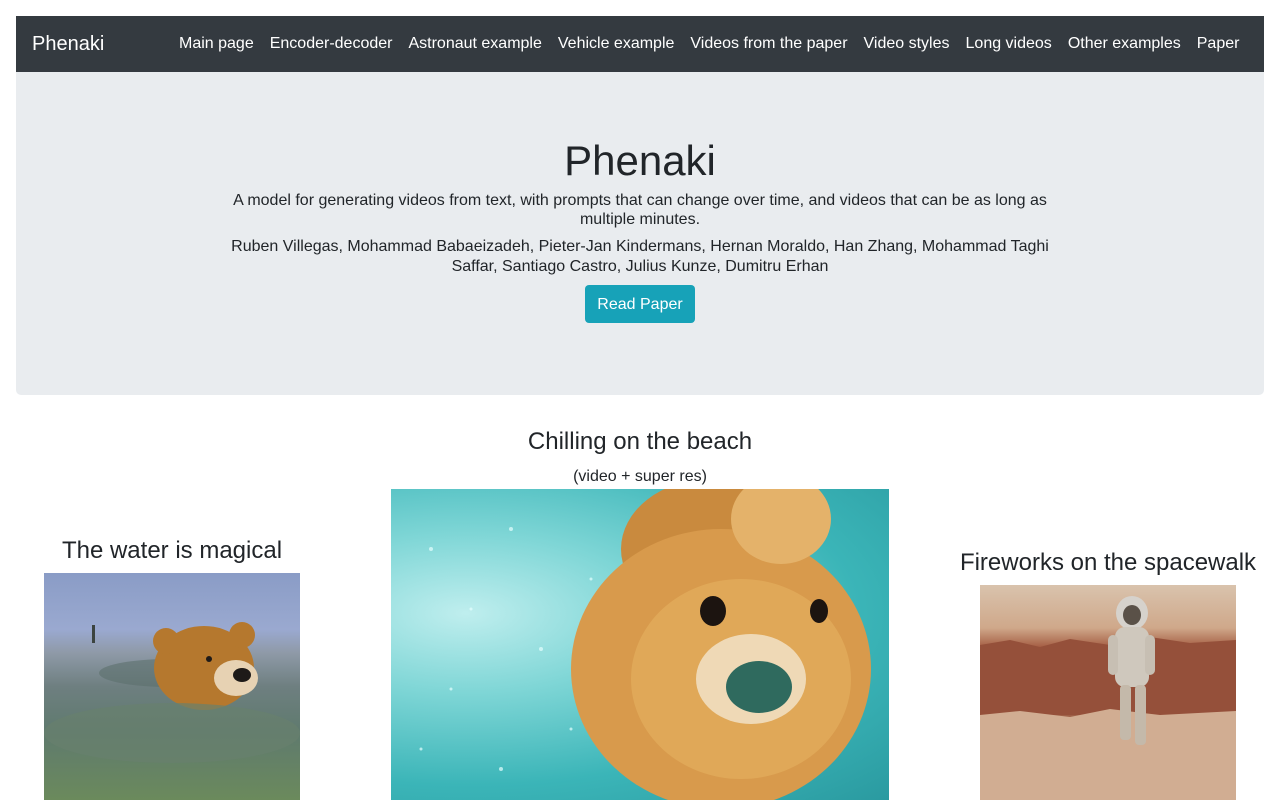 Image resolution: width=1280 pixels, height=800 pixels. Describe the element at coordinates (640, 304) in the screenshot. I see `read-paper-button: Read Paper` at that location.